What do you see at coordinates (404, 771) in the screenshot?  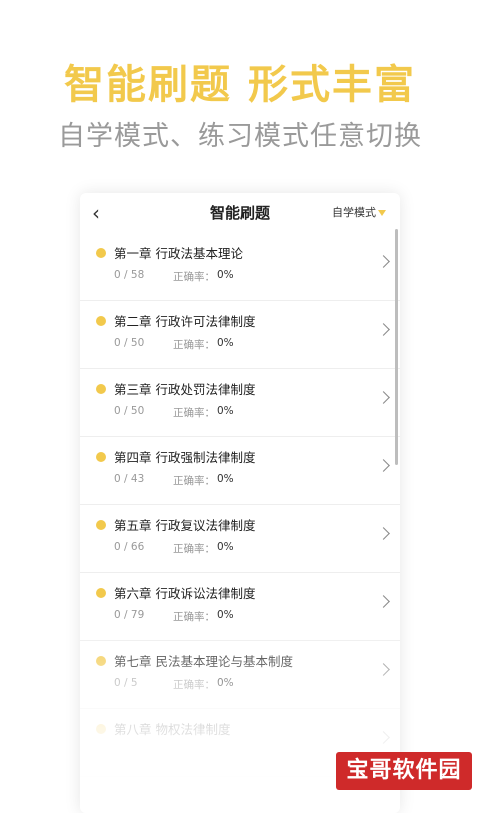 I see `watermark-logo: 宝哥软件园` at bounding box center [404, 771].